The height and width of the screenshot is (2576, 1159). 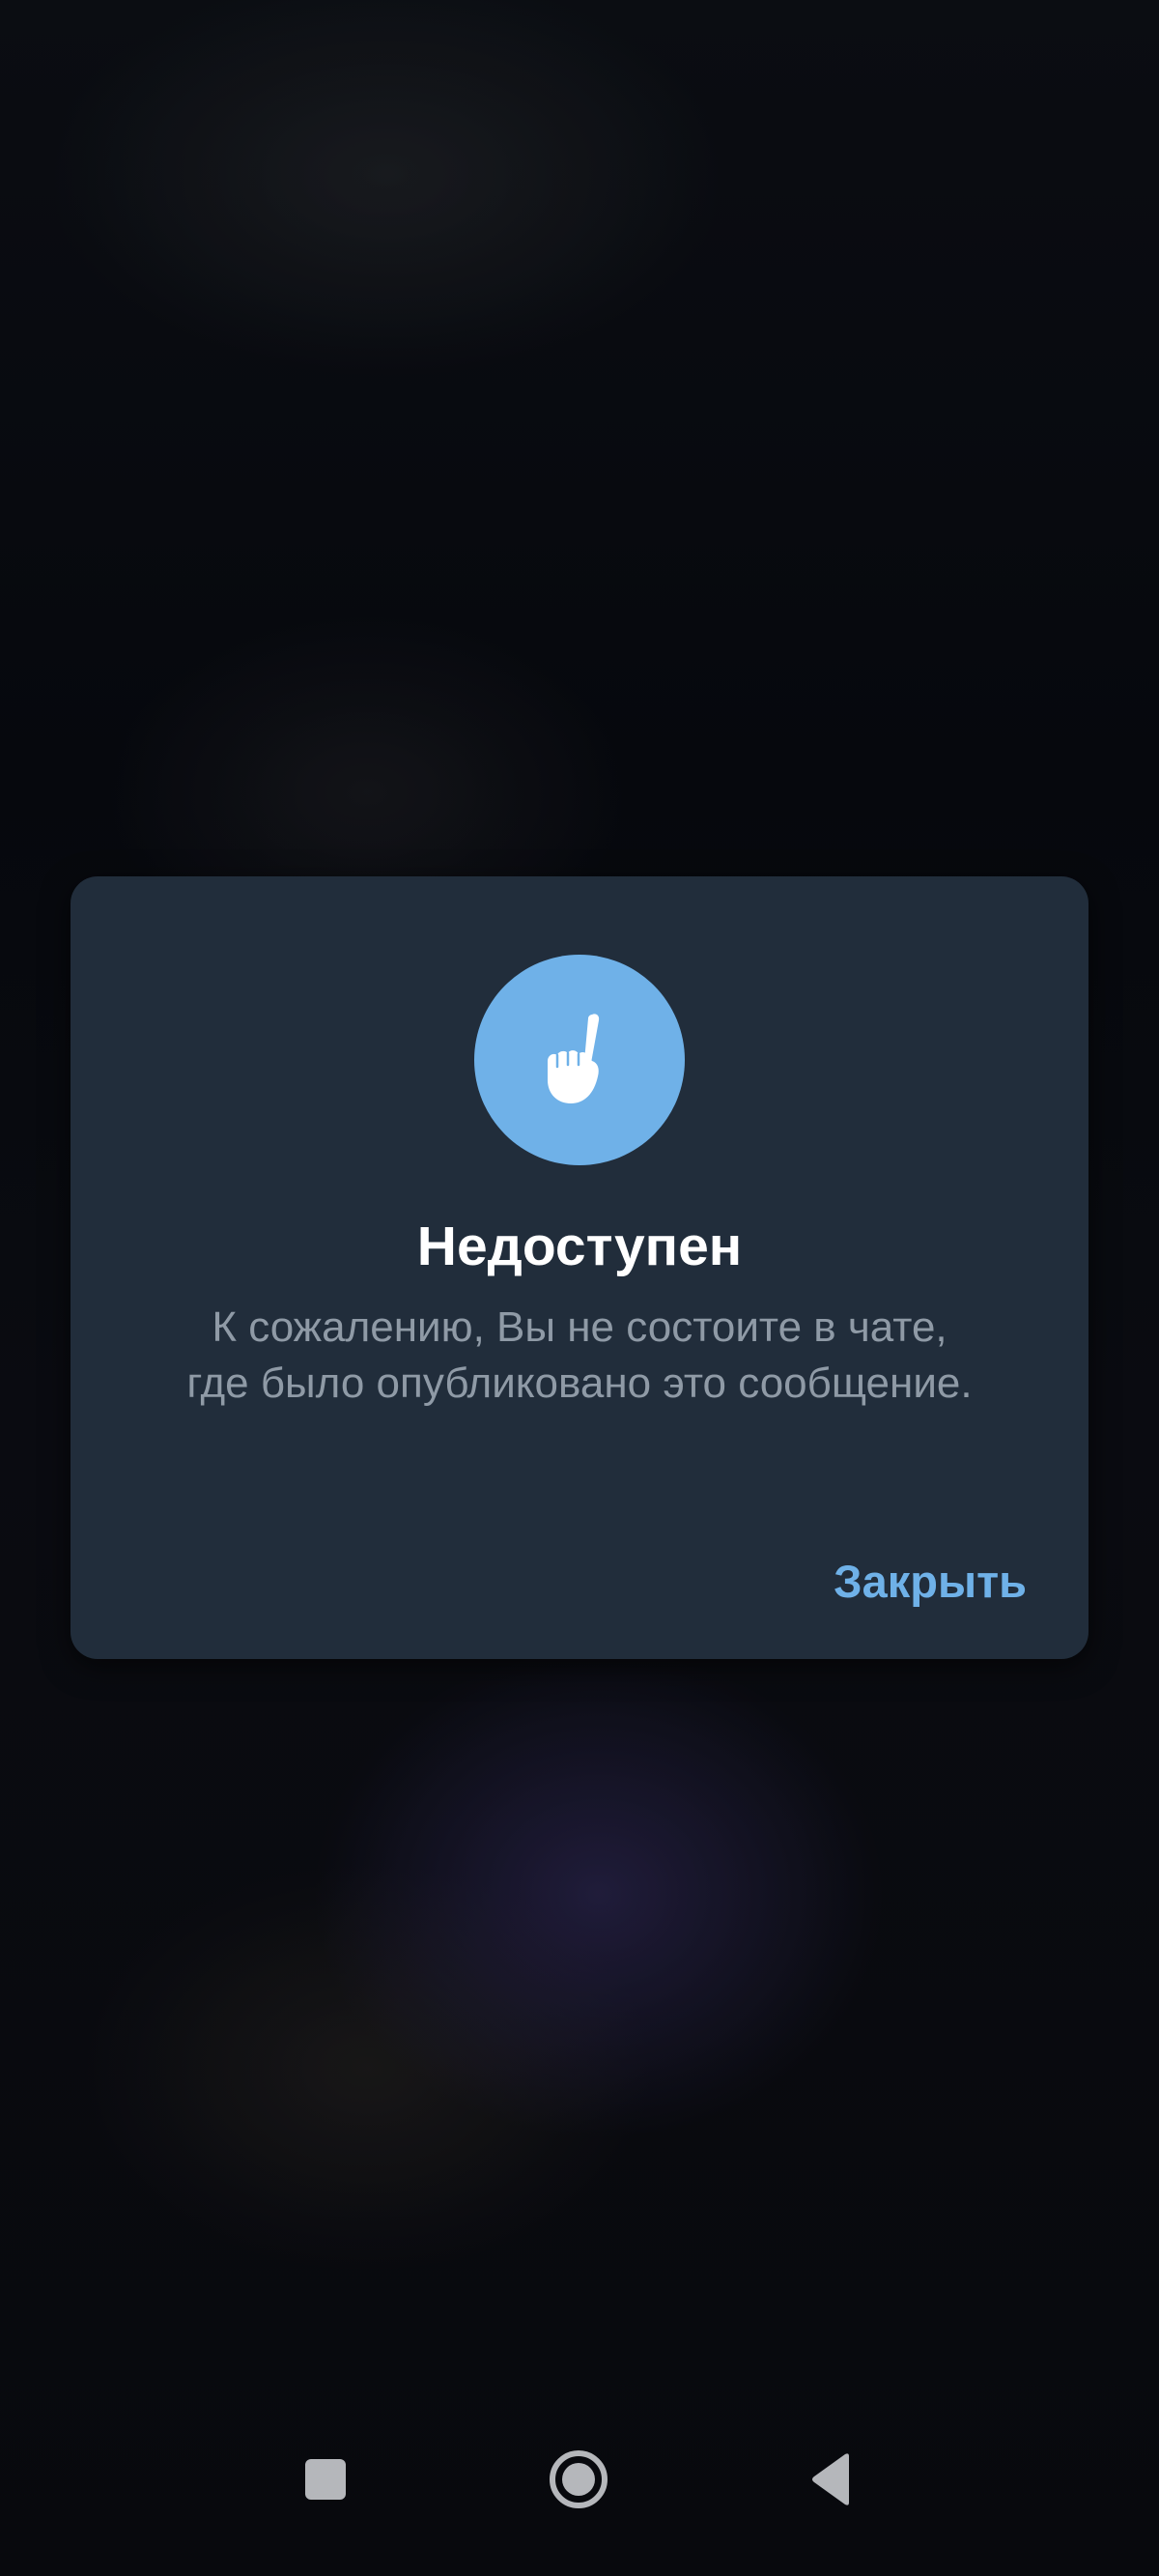 I want to click on system-navigation-bar, so click(x=579, y=2498).